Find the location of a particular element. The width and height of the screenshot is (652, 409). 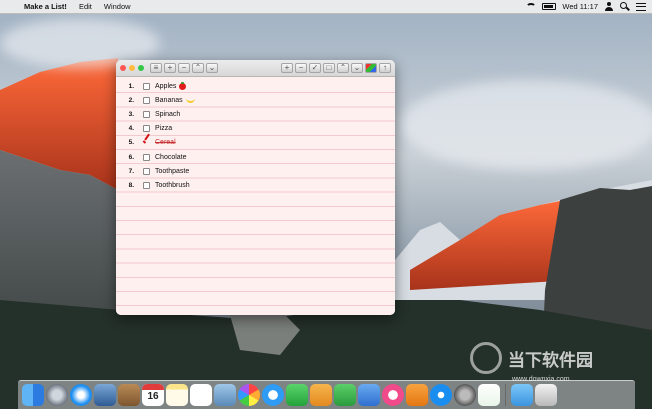

watermark-text: 当下软件园 is located at coordinates (550, 360).